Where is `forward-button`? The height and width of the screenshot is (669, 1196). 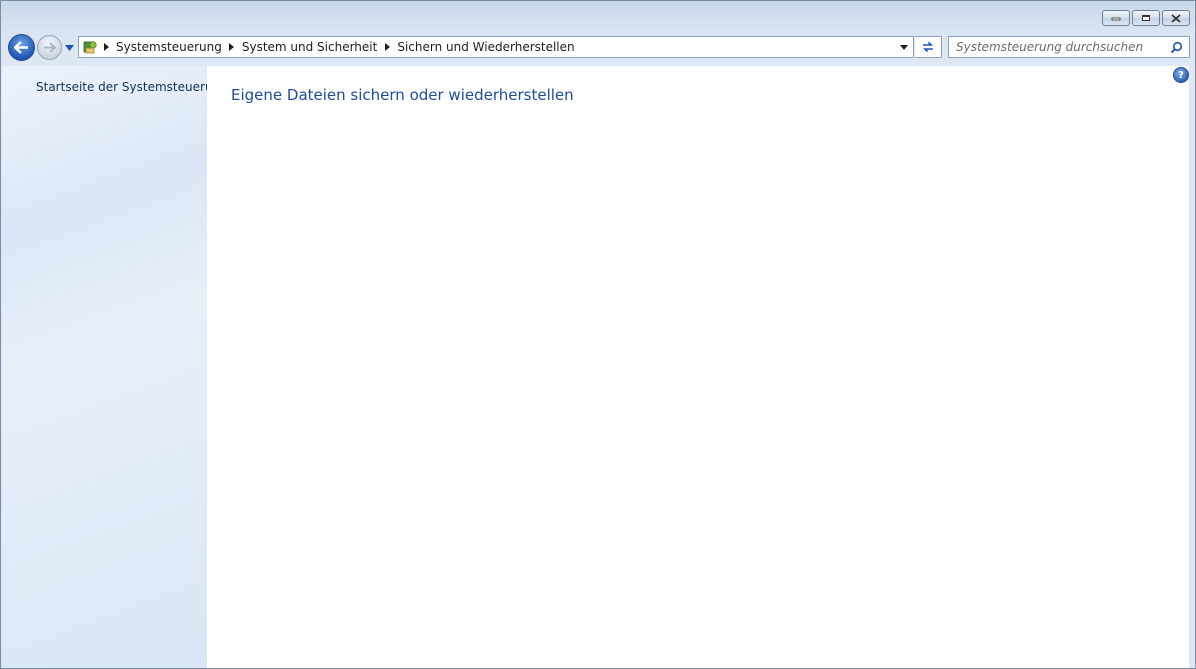
forward-button is located at coordinates (49, 47).